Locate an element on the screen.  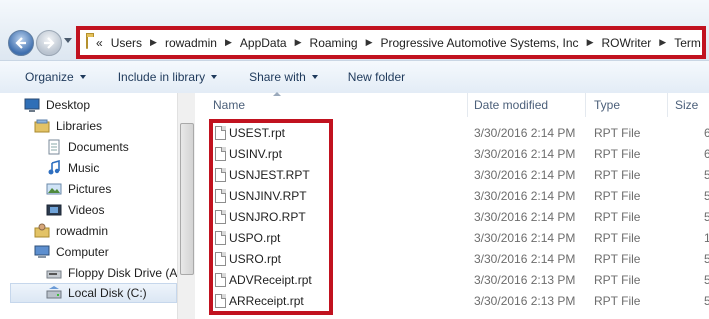
file-name: ADVReceipt.rpt is located at coordinates (270, 280).